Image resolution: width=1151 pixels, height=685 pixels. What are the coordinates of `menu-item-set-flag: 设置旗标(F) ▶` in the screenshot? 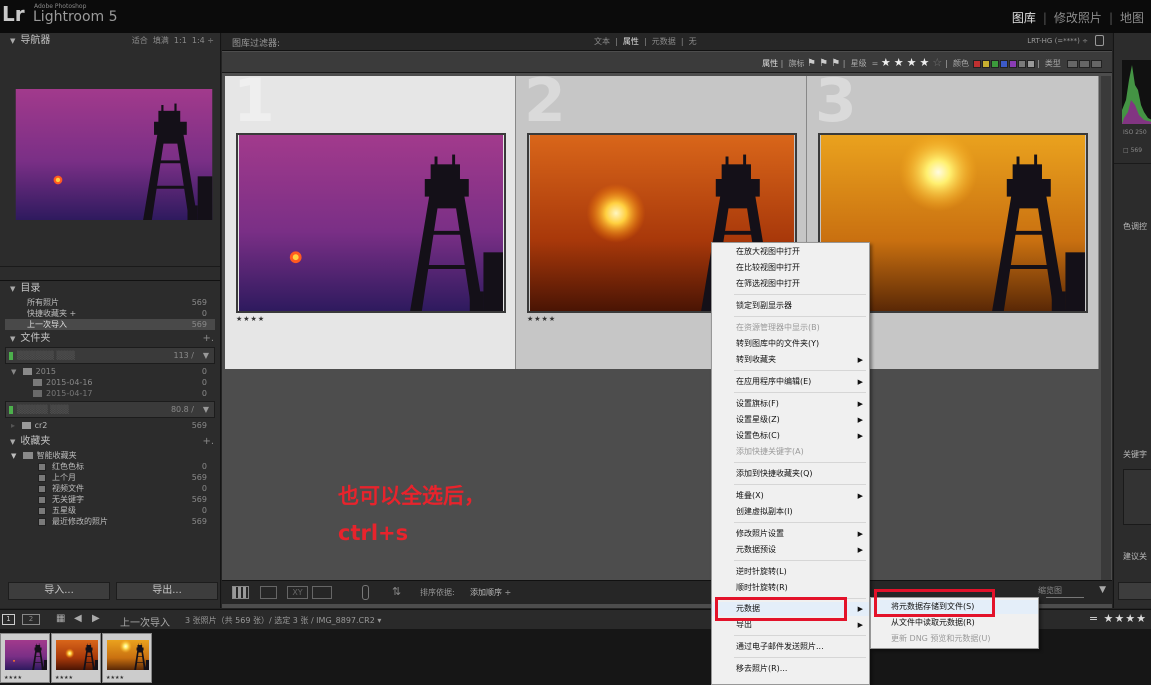 It's located at (790, 404).